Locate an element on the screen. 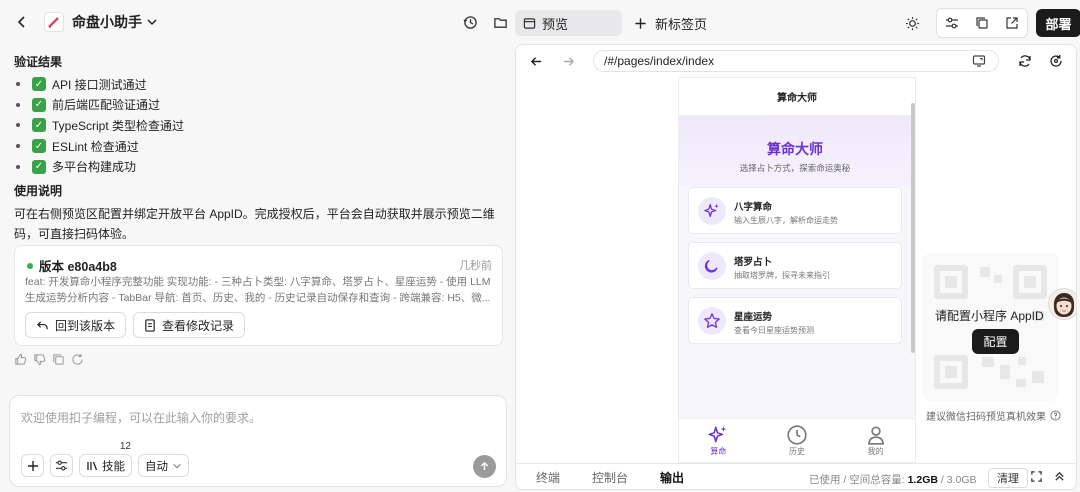 This screenshot has width=1080, height=492. new-tab-button: 新标签页 is located at coordinates (670, 23).